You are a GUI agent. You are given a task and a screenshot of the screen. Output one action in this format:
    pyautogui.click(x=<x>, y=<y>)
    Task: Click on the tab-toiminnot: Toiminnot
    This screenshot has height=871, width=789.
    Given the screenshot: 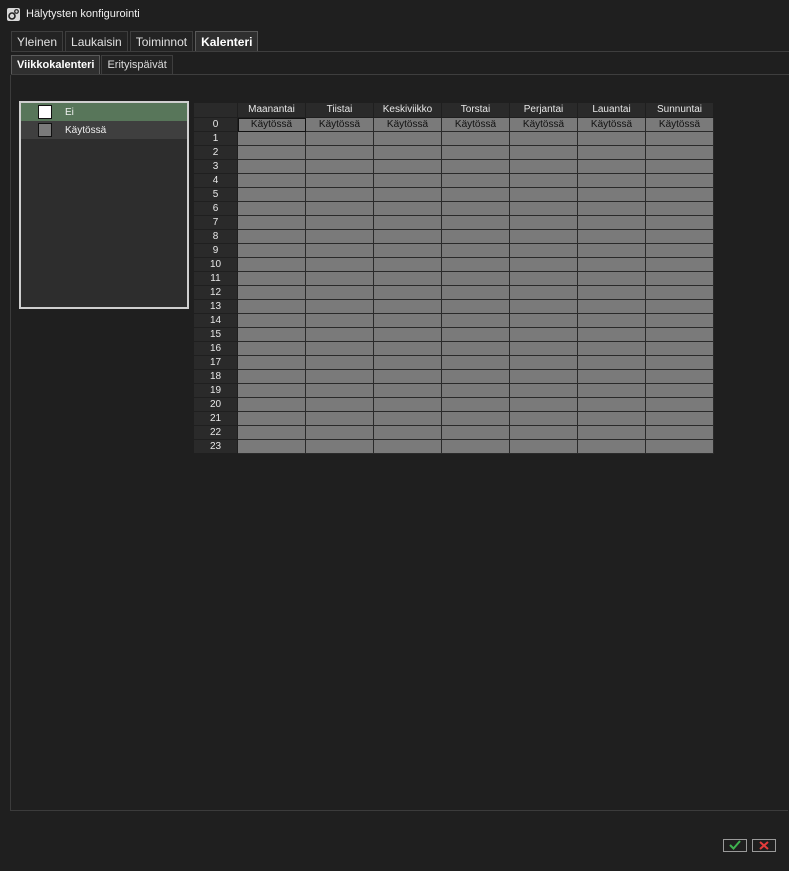 What is the action you would take?
    pyautogui.click(x=161, y=41)
    